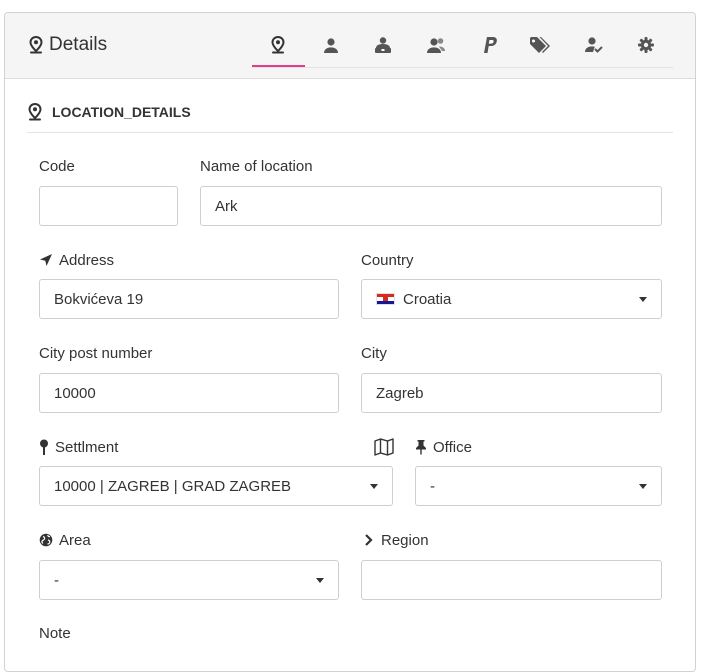 This screenshot has height=672, width=703. I want to click on country-value-text: Croatia, so click(427, 299).